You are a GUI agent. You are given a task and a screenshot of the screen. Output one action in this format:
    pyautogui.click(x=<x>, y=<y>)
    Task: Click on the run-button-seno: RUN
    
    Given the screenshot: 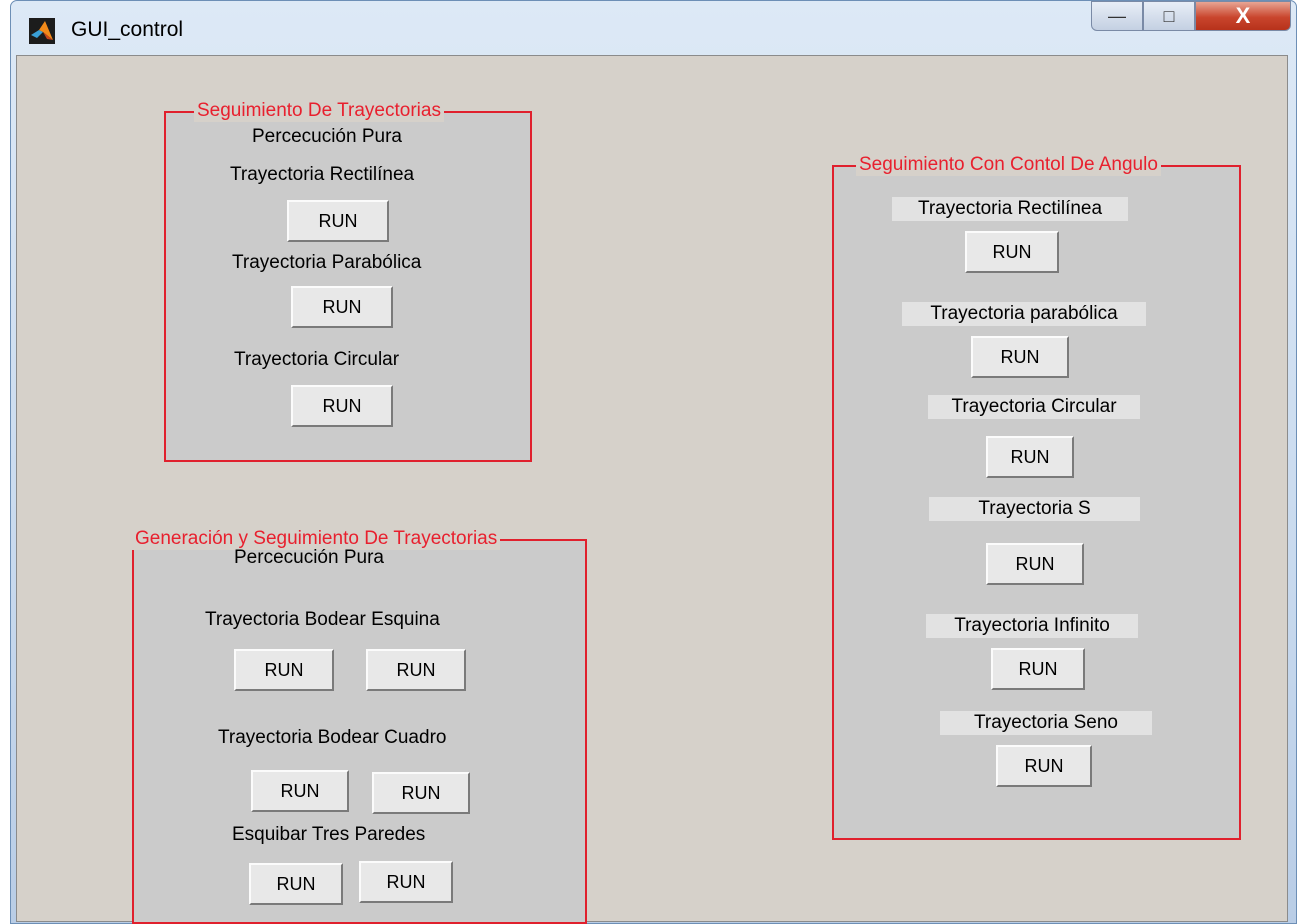 What is the action you would take?
    pyautogui.click(x=1044, y=766)
    